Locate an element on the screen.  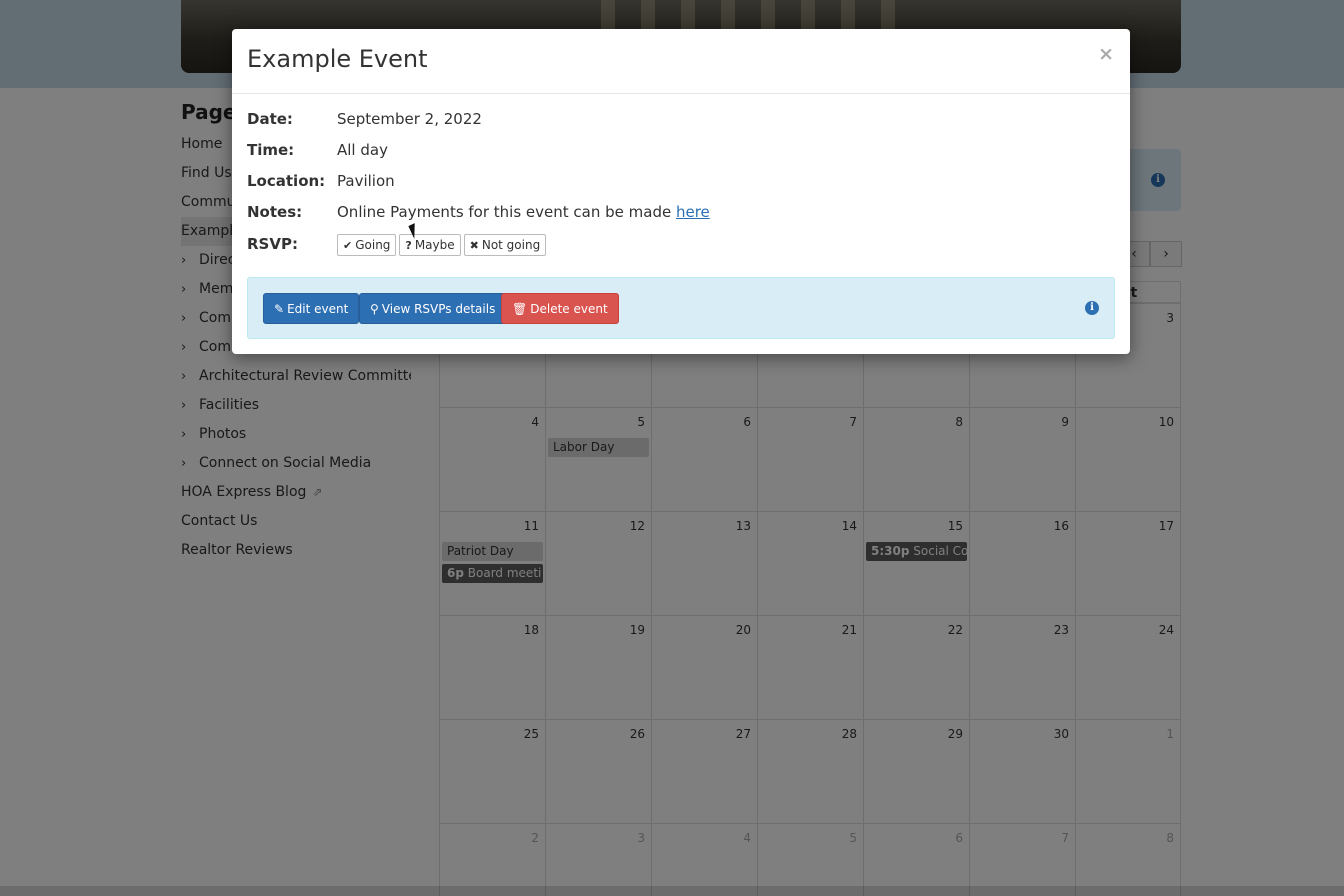
modal-title: Example Event is located at coordinates (337, 59).